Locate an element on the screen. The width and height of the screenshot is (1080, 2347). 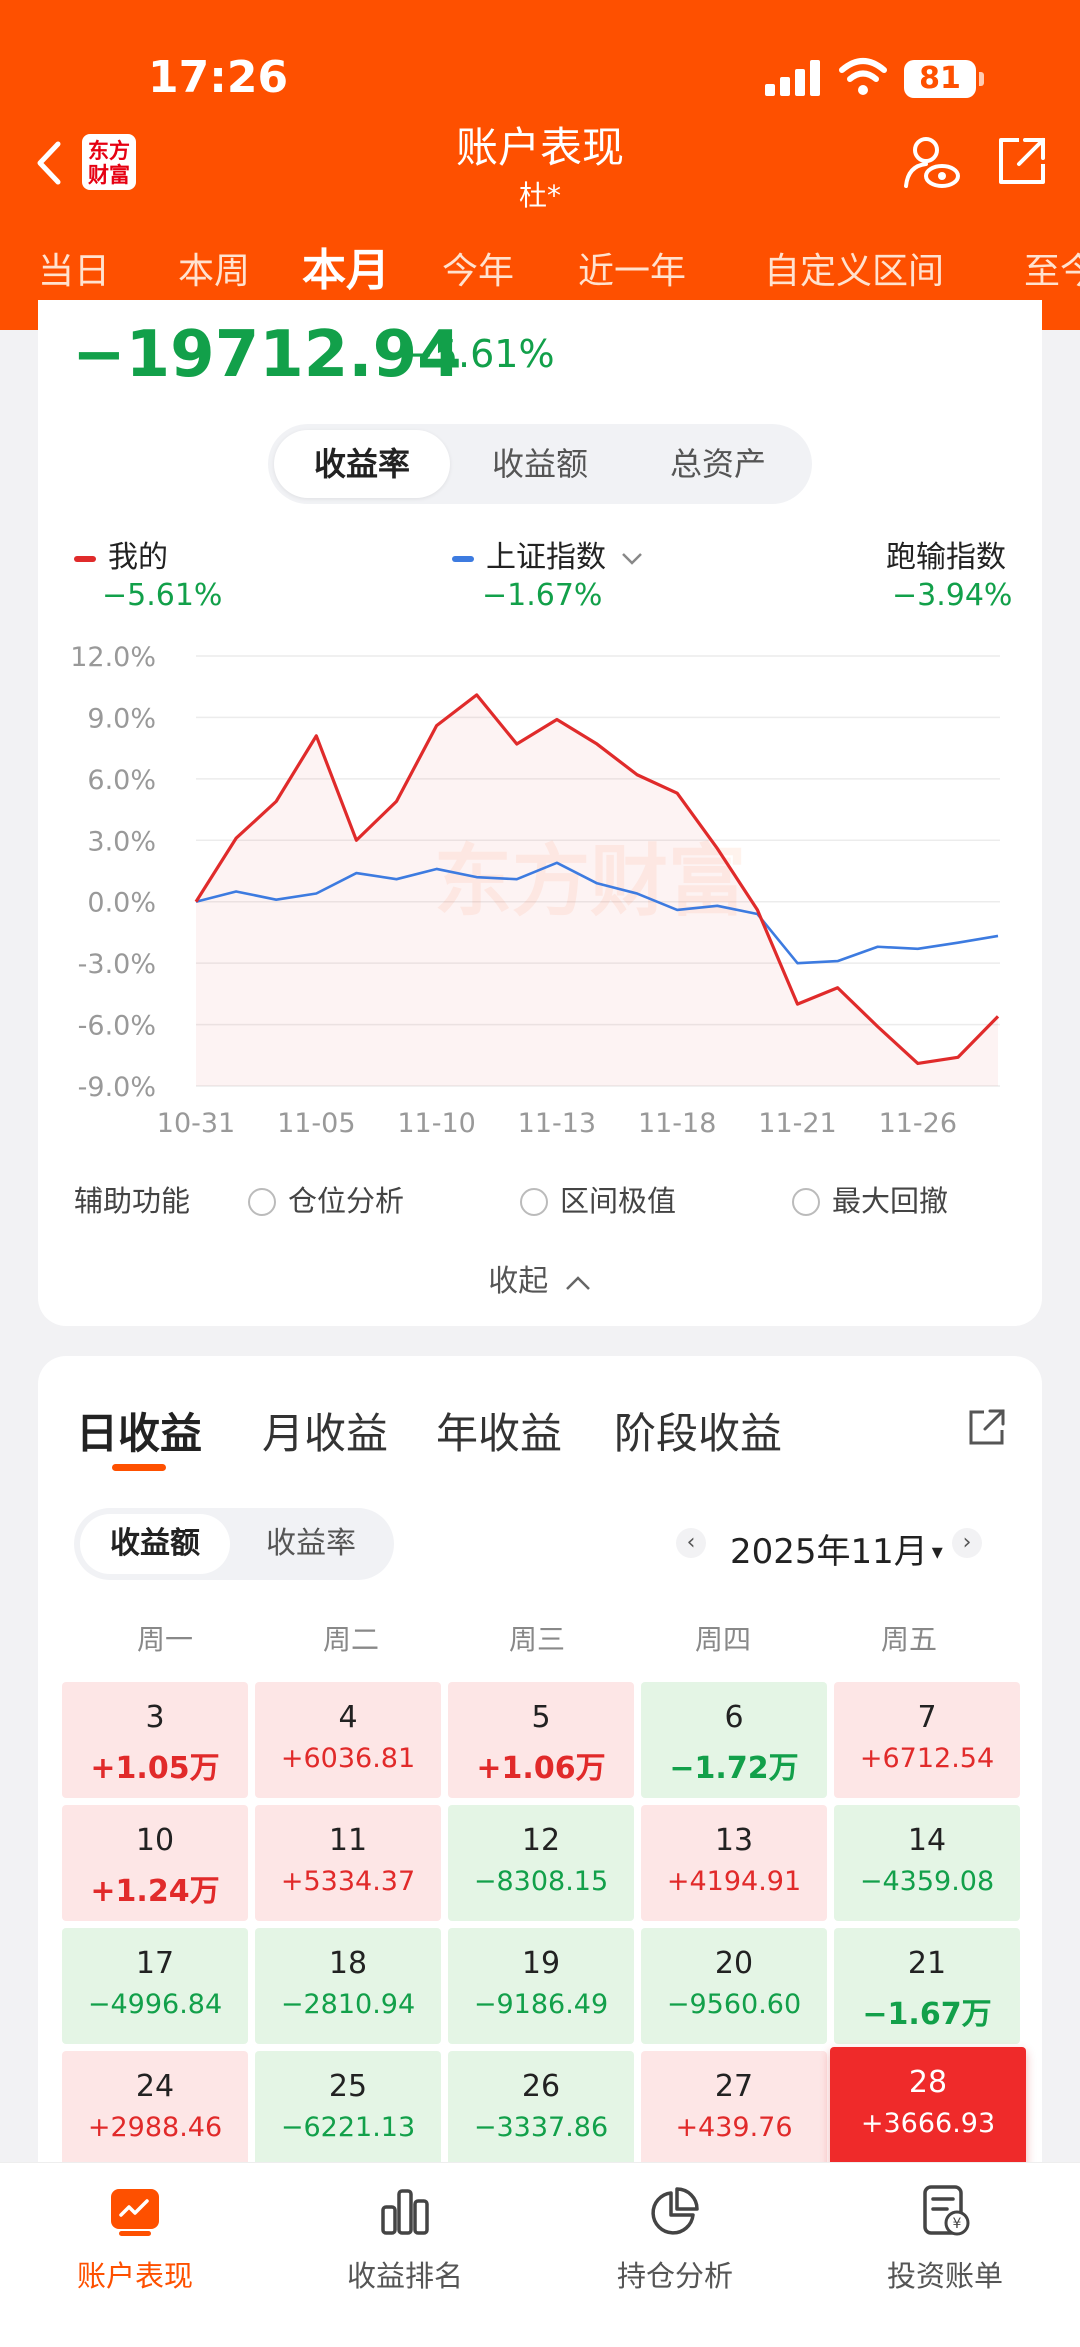
calendar-day-cell: 6 −1.72万 is located at coordinates (734, 1740).